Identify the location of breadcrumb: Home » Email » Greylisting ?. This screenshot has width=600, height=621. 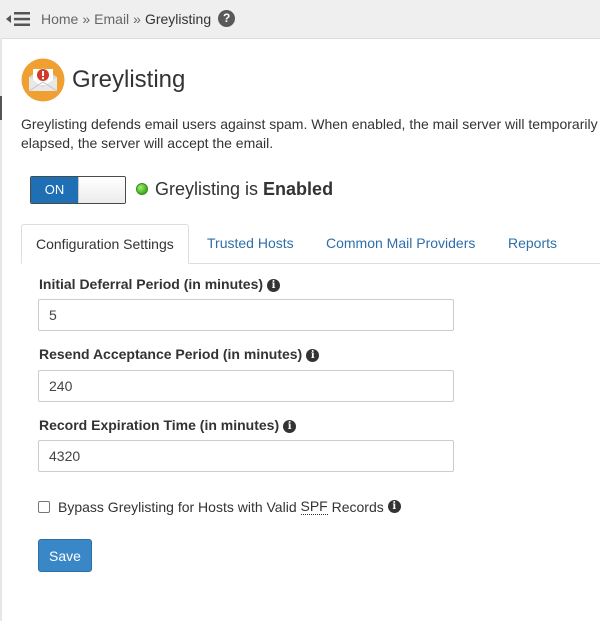
(138, 18).